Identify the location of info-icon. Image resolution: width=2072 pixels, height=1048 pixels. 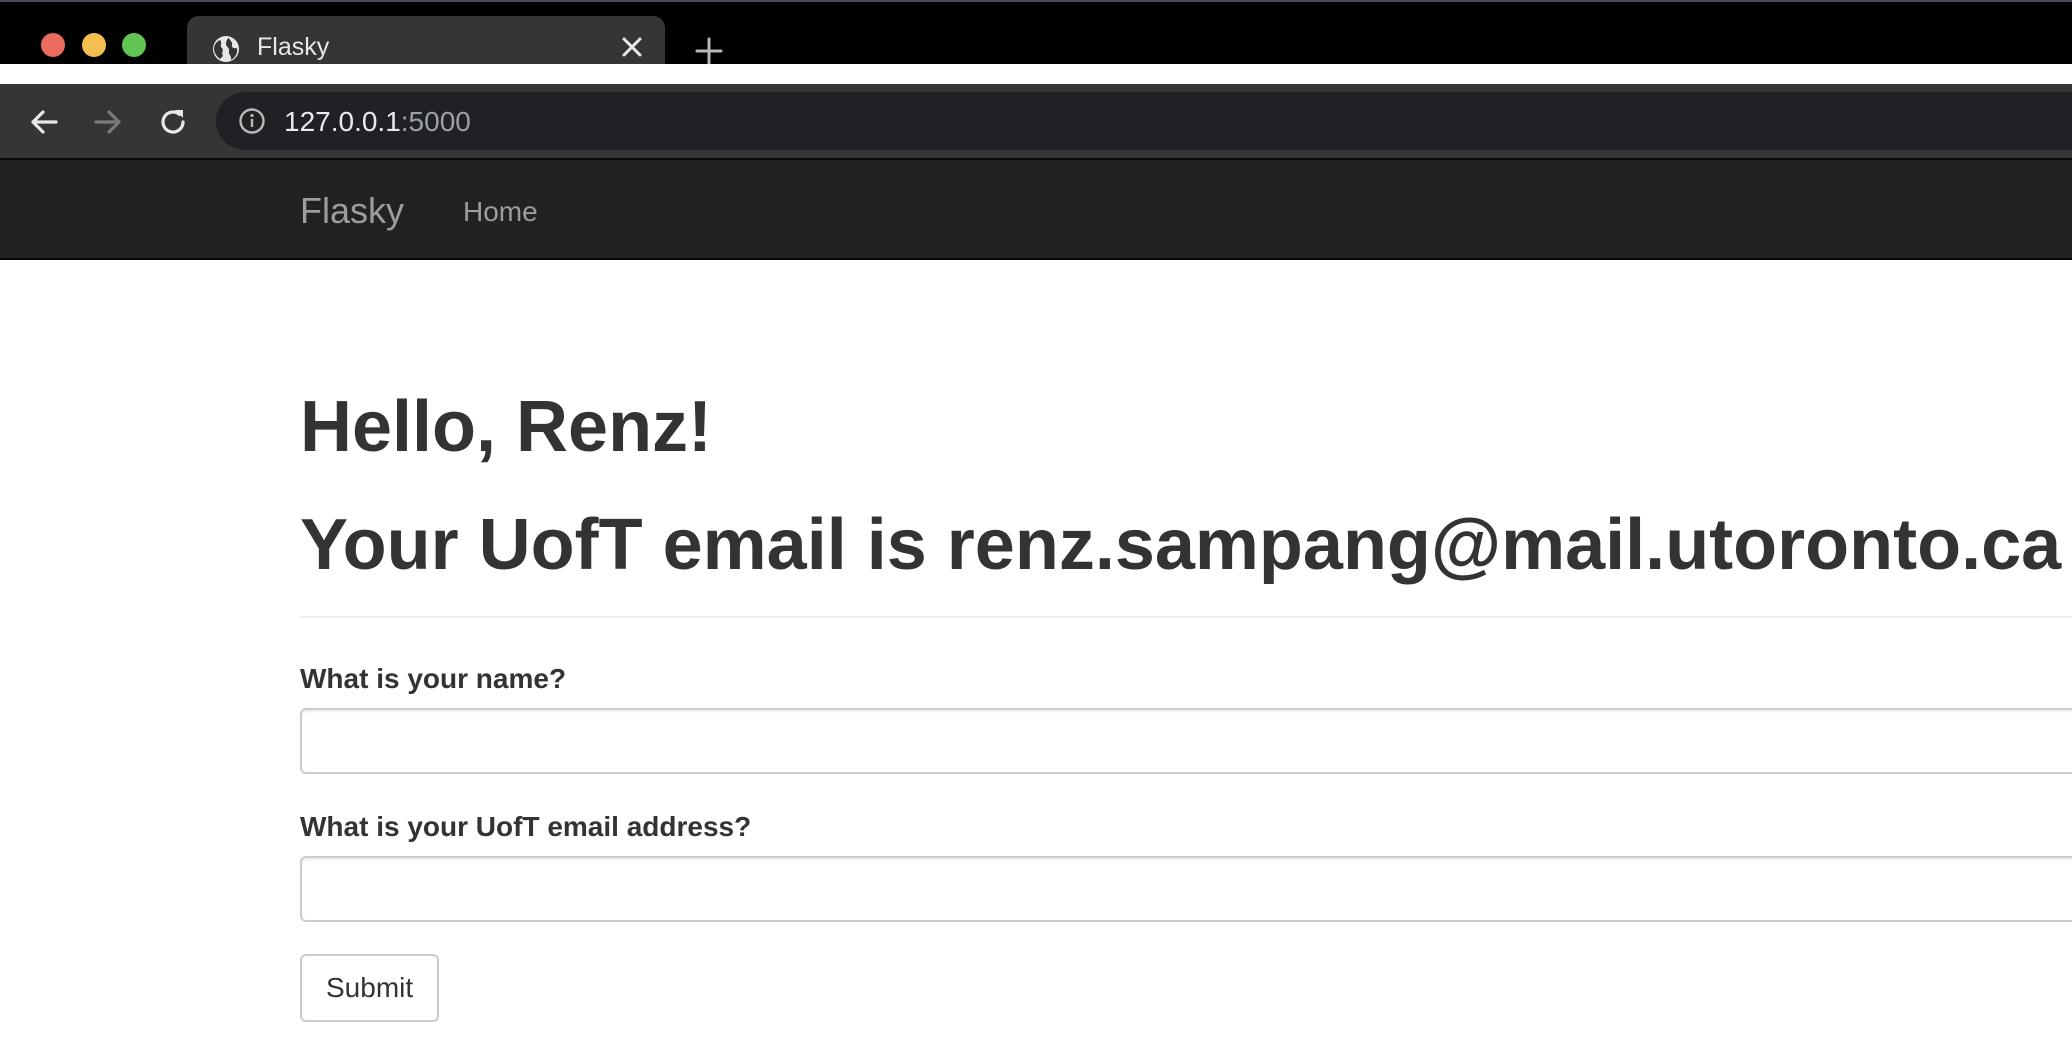
(252, 121).